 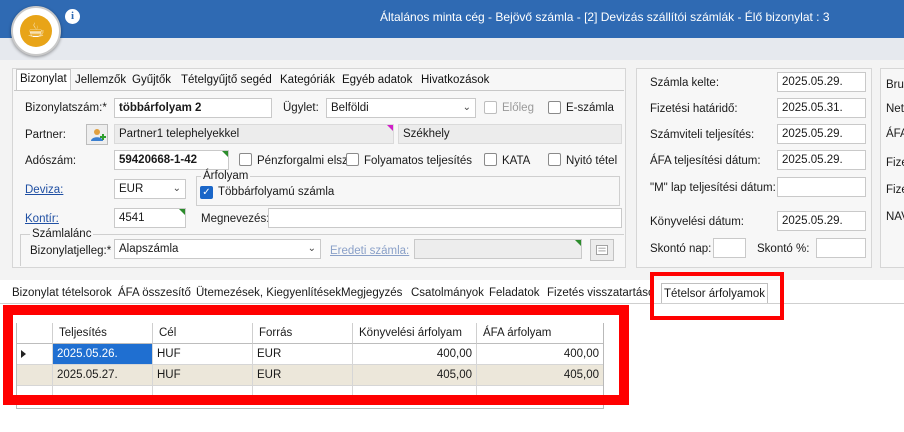 I want to click on tab-csatolmanyok: Csatolmányok, so click(x=447, y=293).